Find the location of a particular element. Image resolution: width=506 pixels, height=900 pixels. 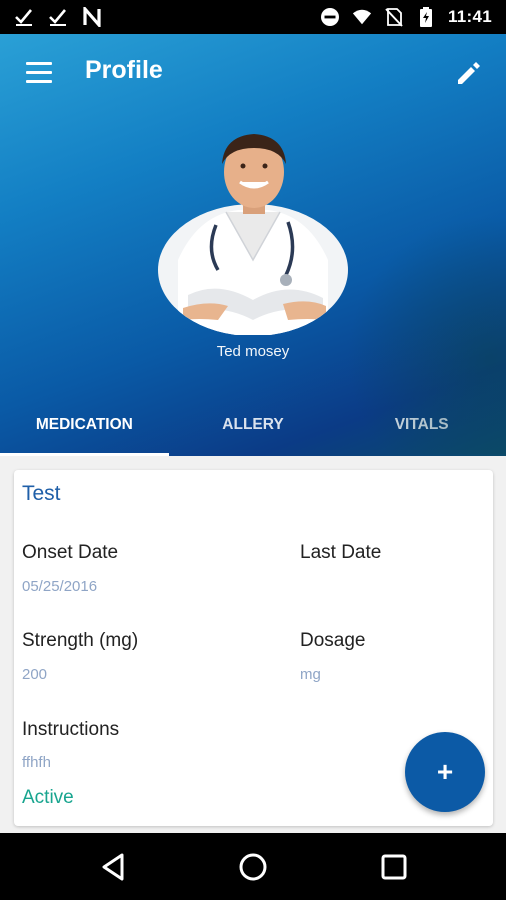

medication-name: Test is located at coordinates (41, 493).